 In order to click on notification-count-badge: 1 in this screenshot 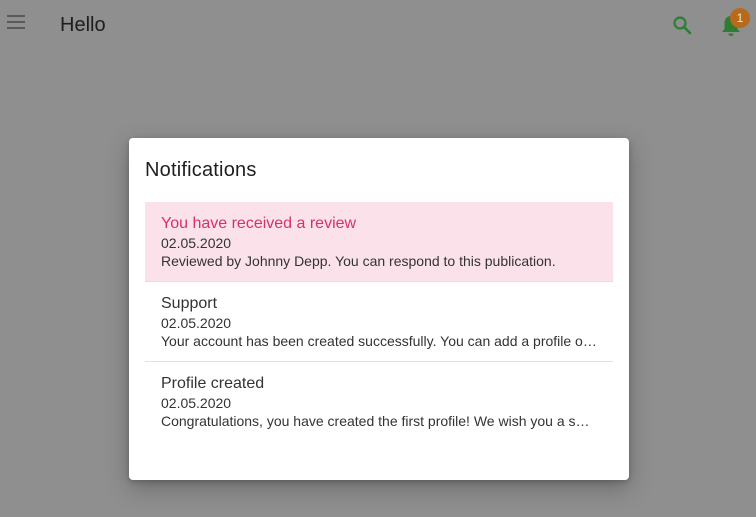, I will do `click(740, 18)`.